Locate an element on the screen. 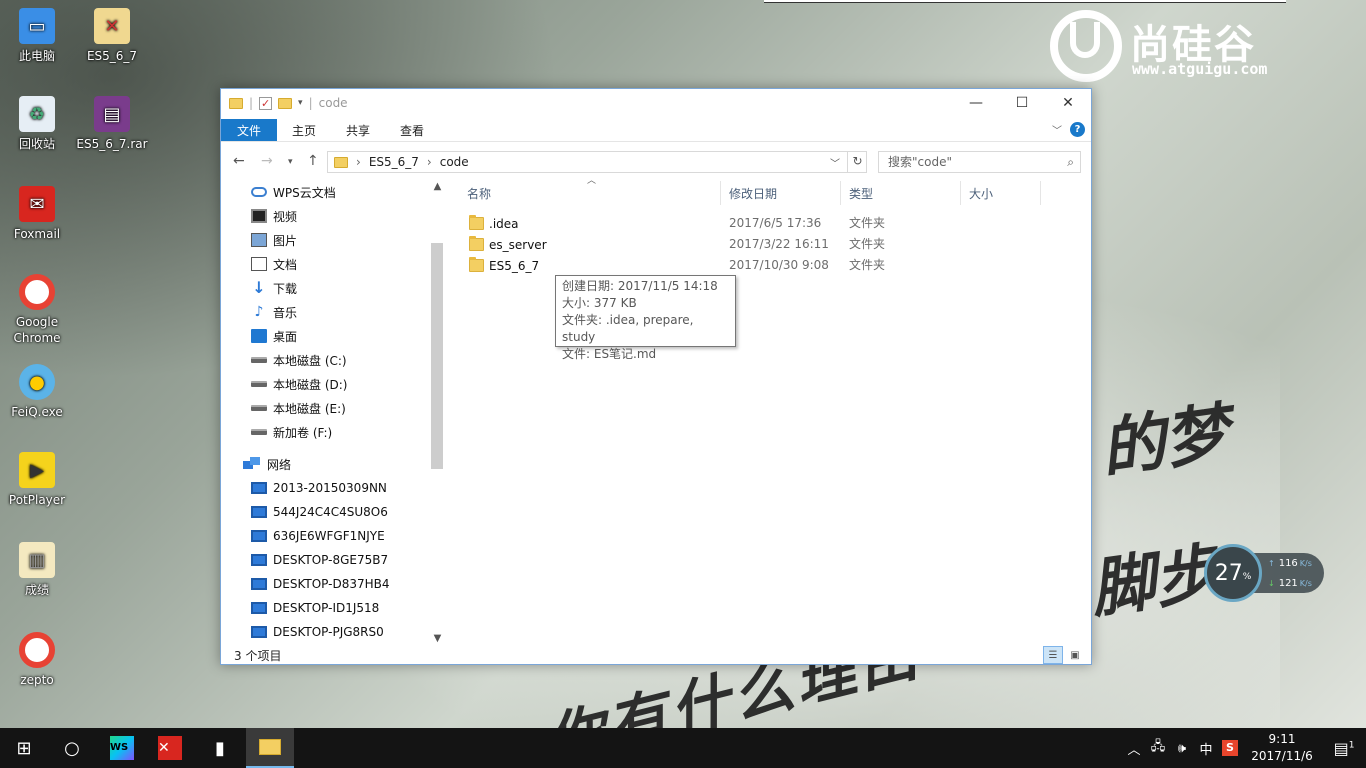  network-icon: 🖧 is located at coordinates (1158, 748).